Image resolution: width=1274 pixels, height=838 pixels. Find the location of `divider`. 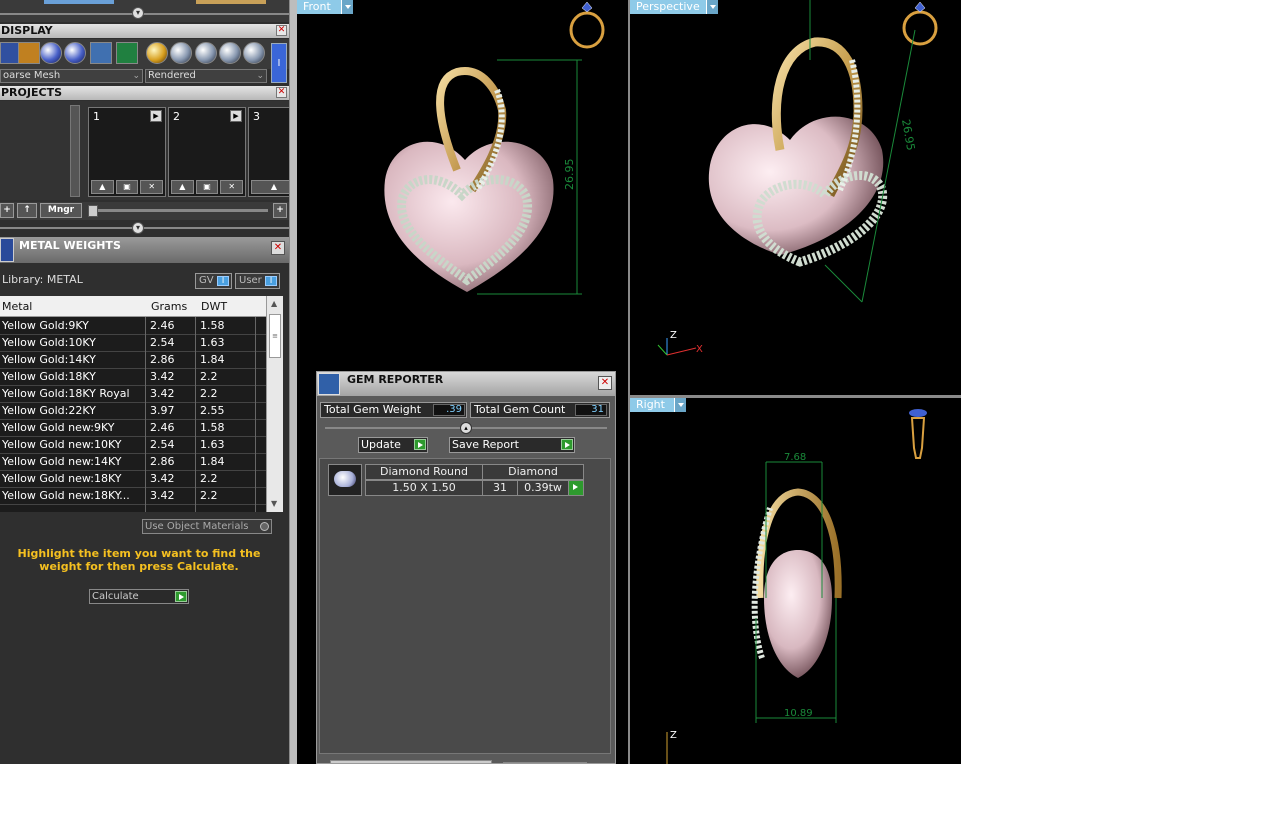

divider is located at coordinates (144, 14).